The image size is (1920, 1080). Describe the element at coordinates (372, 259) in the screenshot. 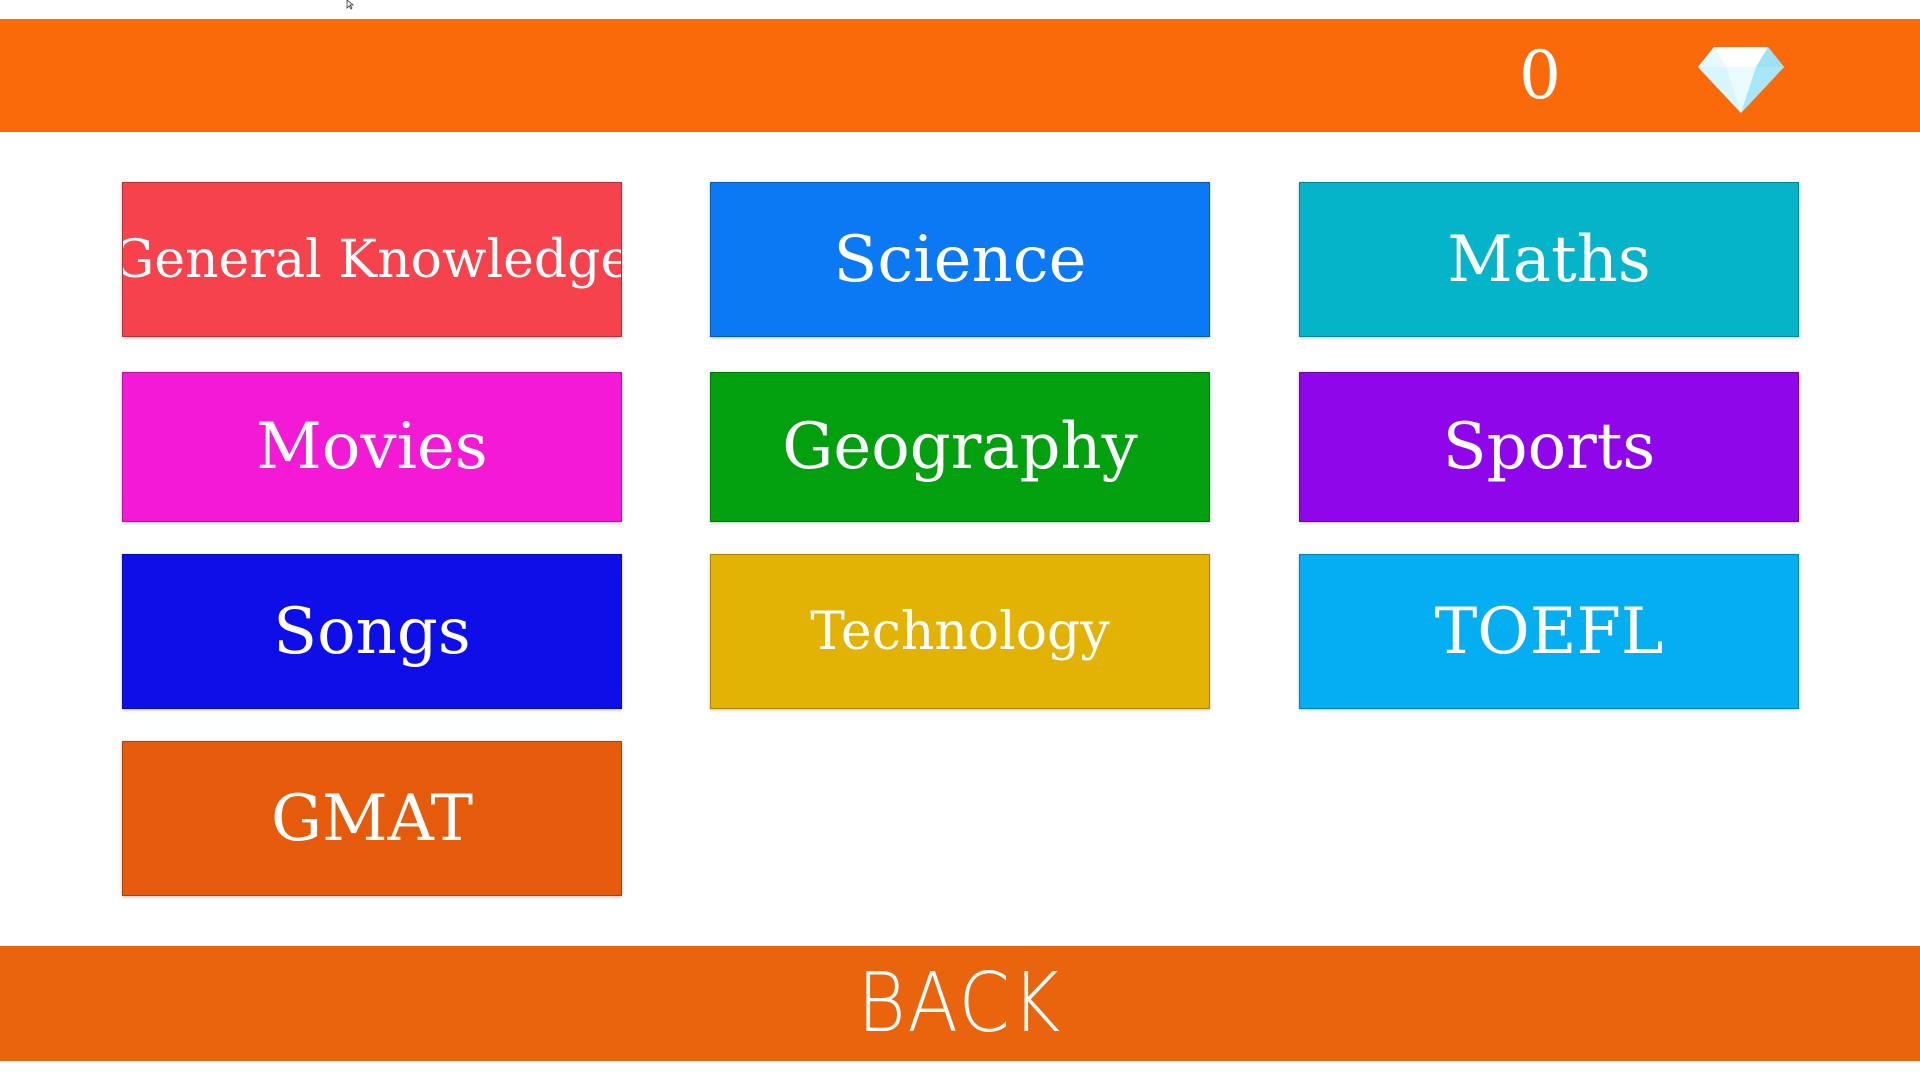

I see `category-button-general-knowledge: General Knowledge` at that location.